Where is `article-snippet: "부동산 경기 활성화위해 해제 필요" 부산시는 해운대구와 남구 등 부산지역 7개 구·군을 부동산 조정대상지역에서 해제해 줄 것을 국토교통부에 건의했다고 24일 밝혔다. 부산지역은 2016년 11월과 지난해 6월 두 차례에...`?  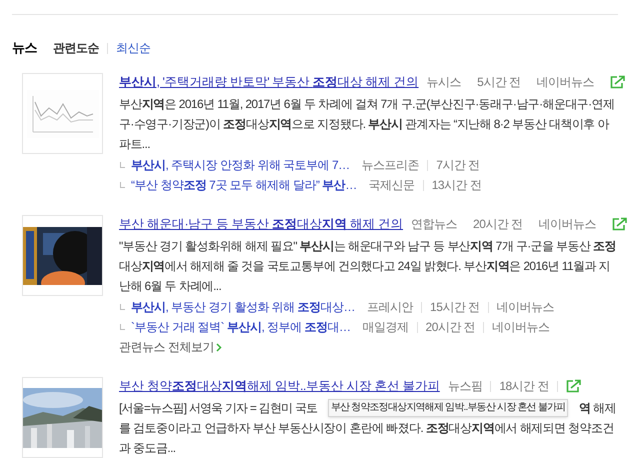 article-snippet: "부동산 경기 활성화위해 해제 필요" 부산시는 해운대구와 남구 등 부산지역 7개 구·군을 부동산 조정대상지역에서 해제해 줄 것을 국토교통부에 건의했다고 24일 밝혔다. 부산지역은 2016년 11월과 지난해 6월 두 차례에... is located at coordinates (367, 266).